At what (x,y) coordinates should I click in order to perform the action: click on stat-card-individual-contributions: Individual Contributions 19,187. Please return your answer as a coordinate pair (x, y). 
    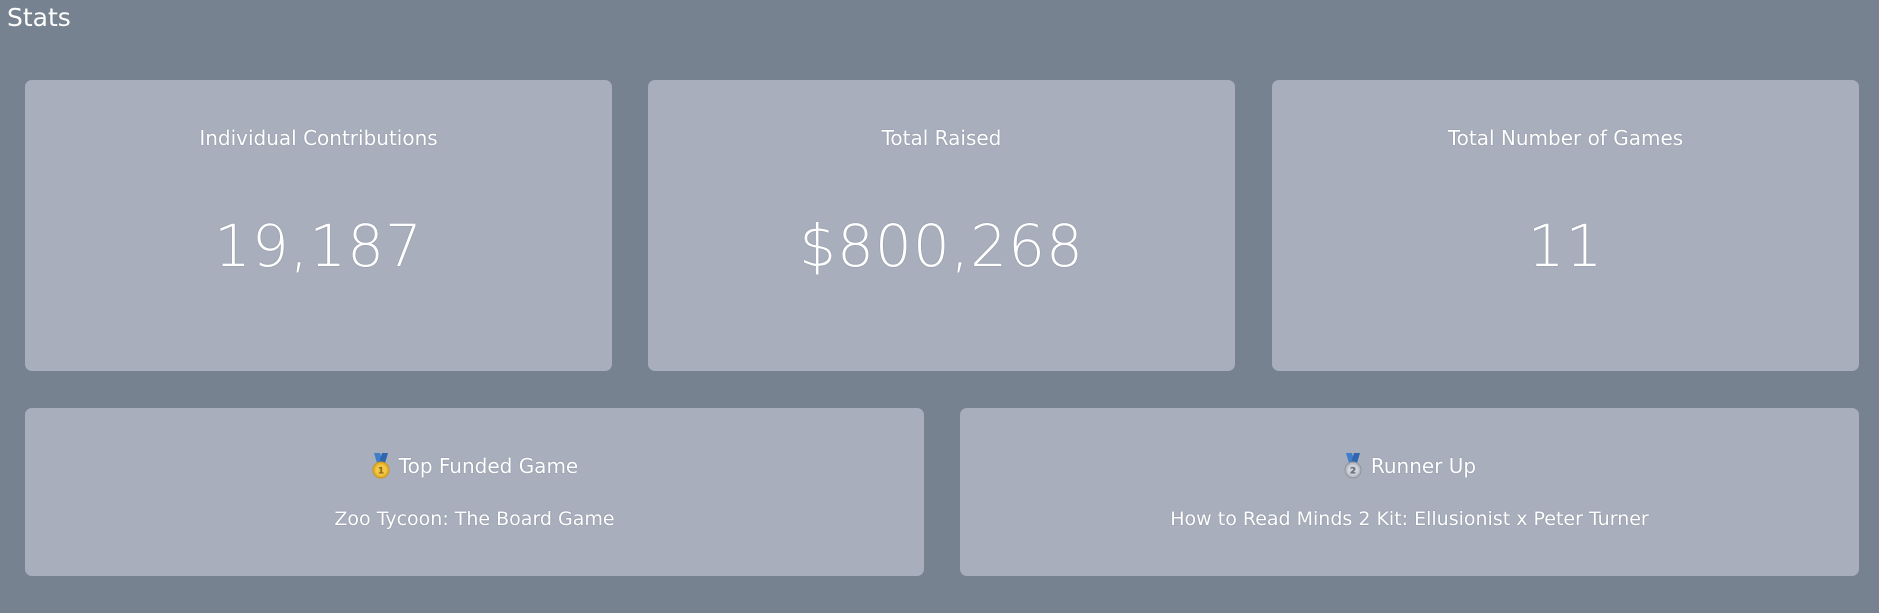
    Looking at the image, I should click on (318, 225).